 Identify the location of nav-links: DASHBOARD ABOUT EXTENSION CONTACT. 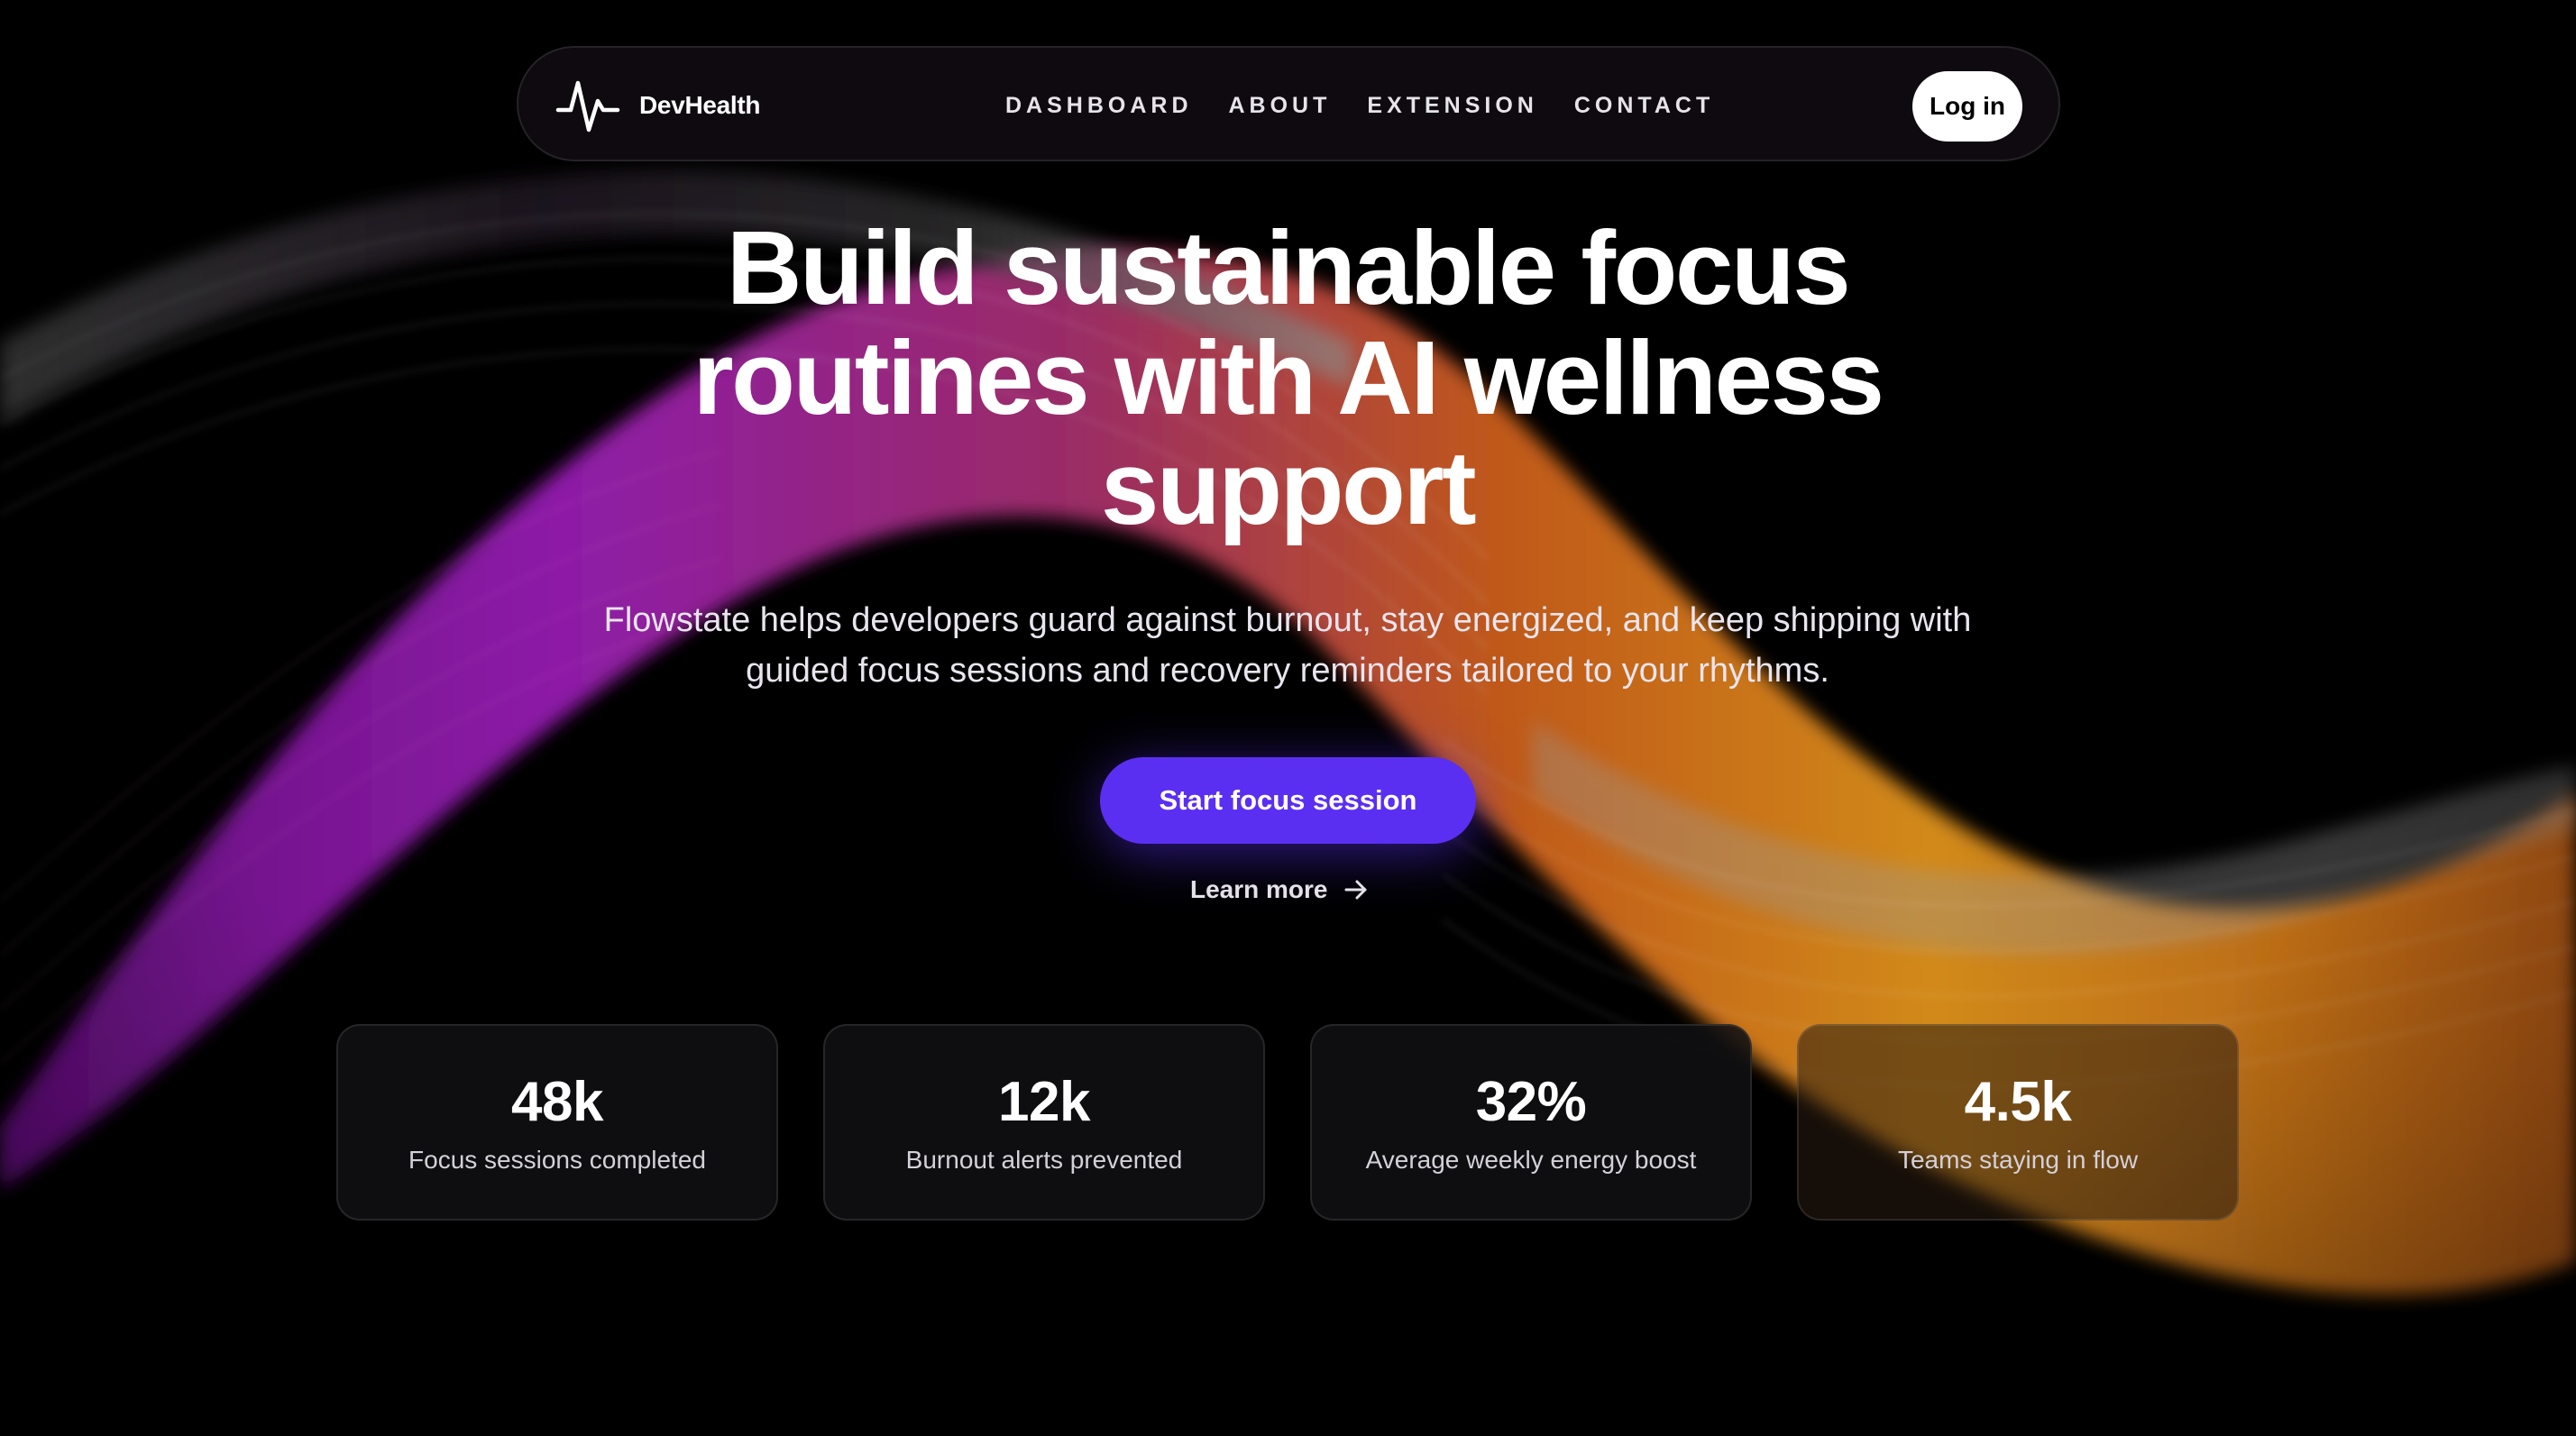
(1359, 105).